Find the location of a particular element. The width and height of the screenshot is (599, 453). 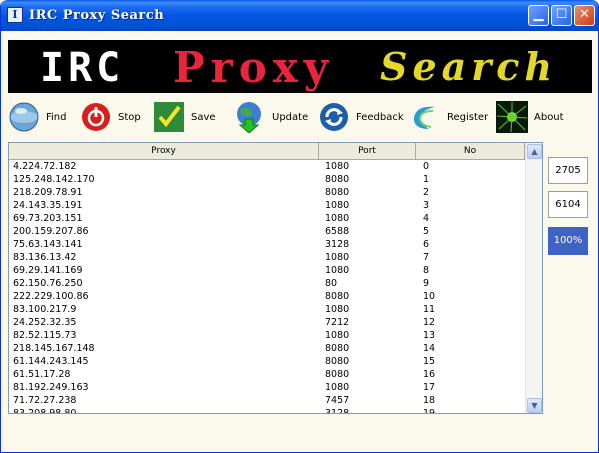

proxy-cell: 71.72.27.238 is located at coordinates (45, 400).